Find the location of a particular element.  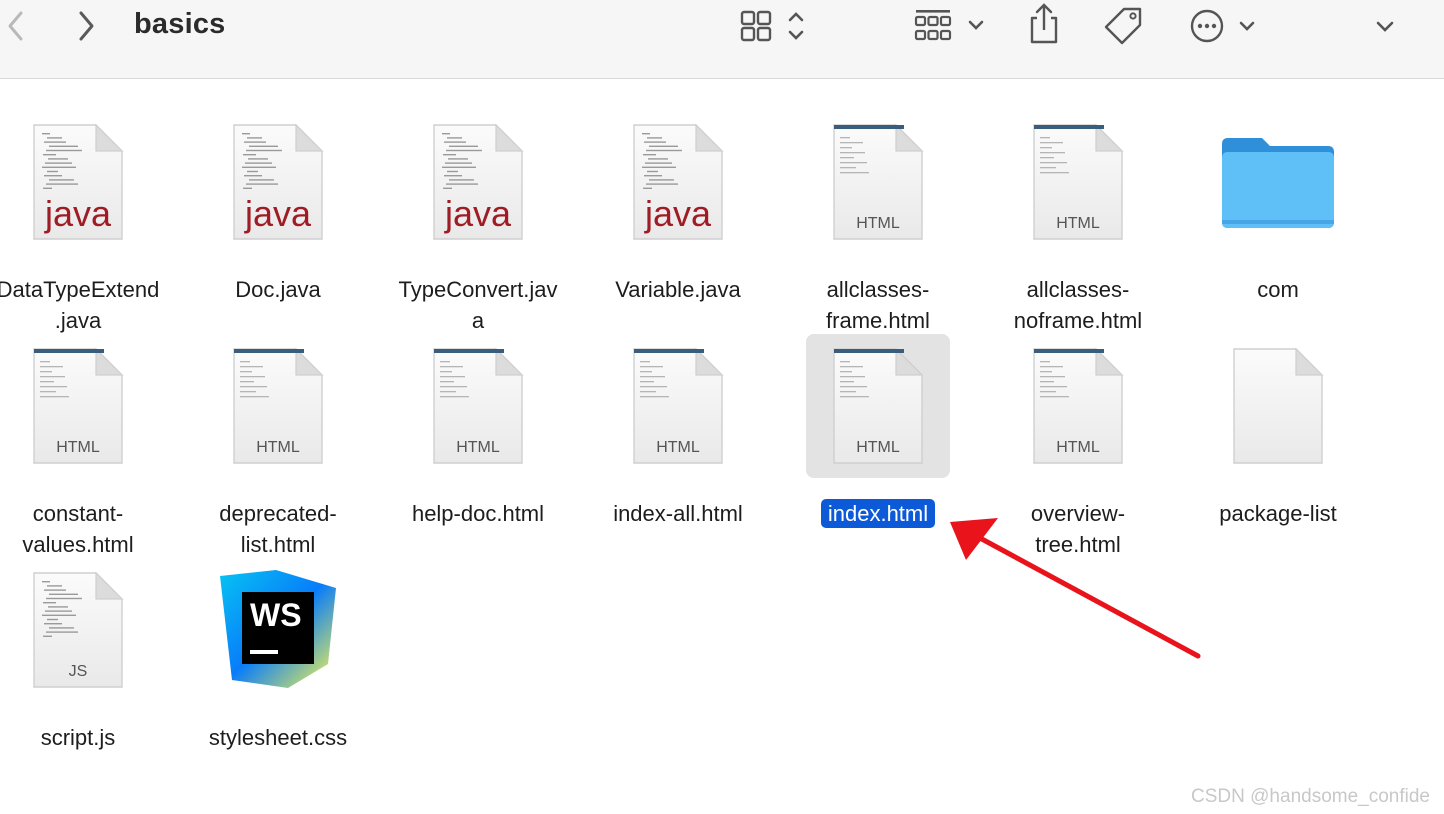

file-name-label: DataTypeExtend .java is located at coordinates (89, 305).